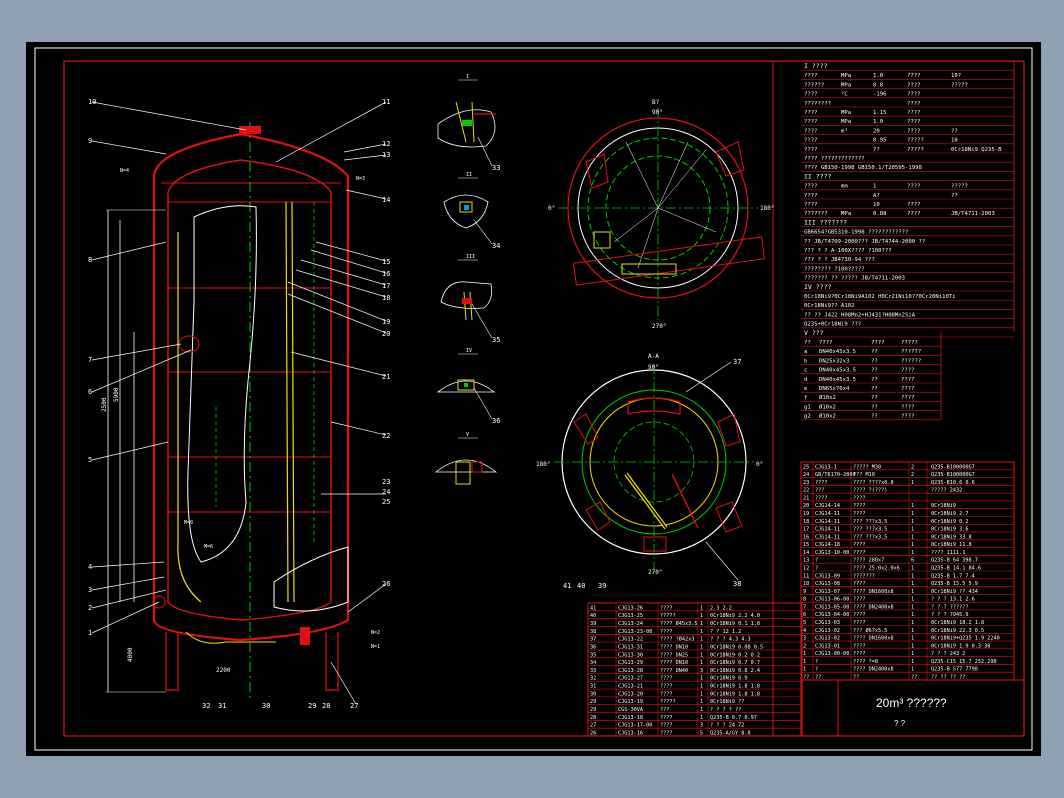 Image resolution: width=1064 pixels, height=798 pixels. What do you see at coordinates (630, 655) in the screenshot?
I see `parts-bottom-6-1: CJG13-30` at bounding box center [630, 655].